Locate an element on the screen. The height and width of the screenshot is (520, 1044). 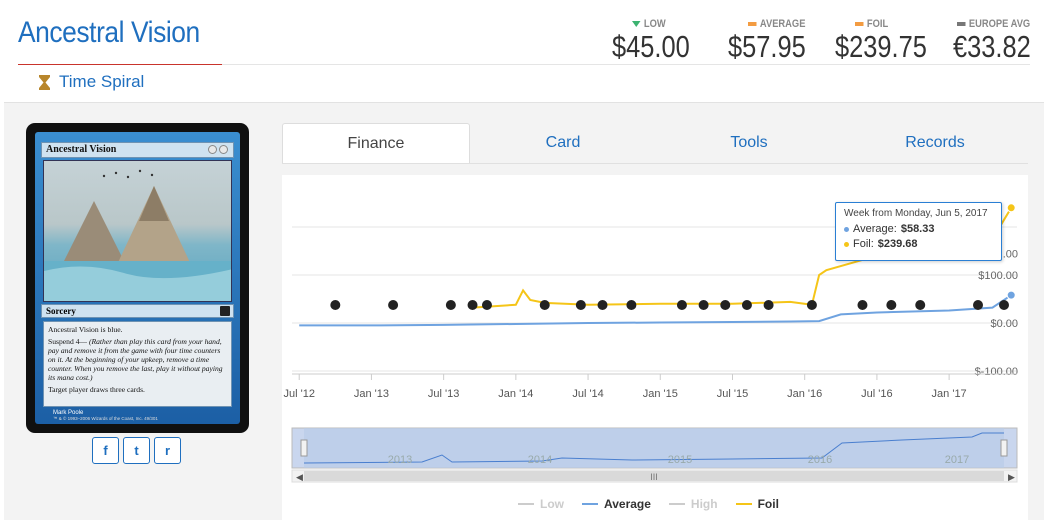
tooltip-foil-value: $239.68 is located at coordinates (897, 244).